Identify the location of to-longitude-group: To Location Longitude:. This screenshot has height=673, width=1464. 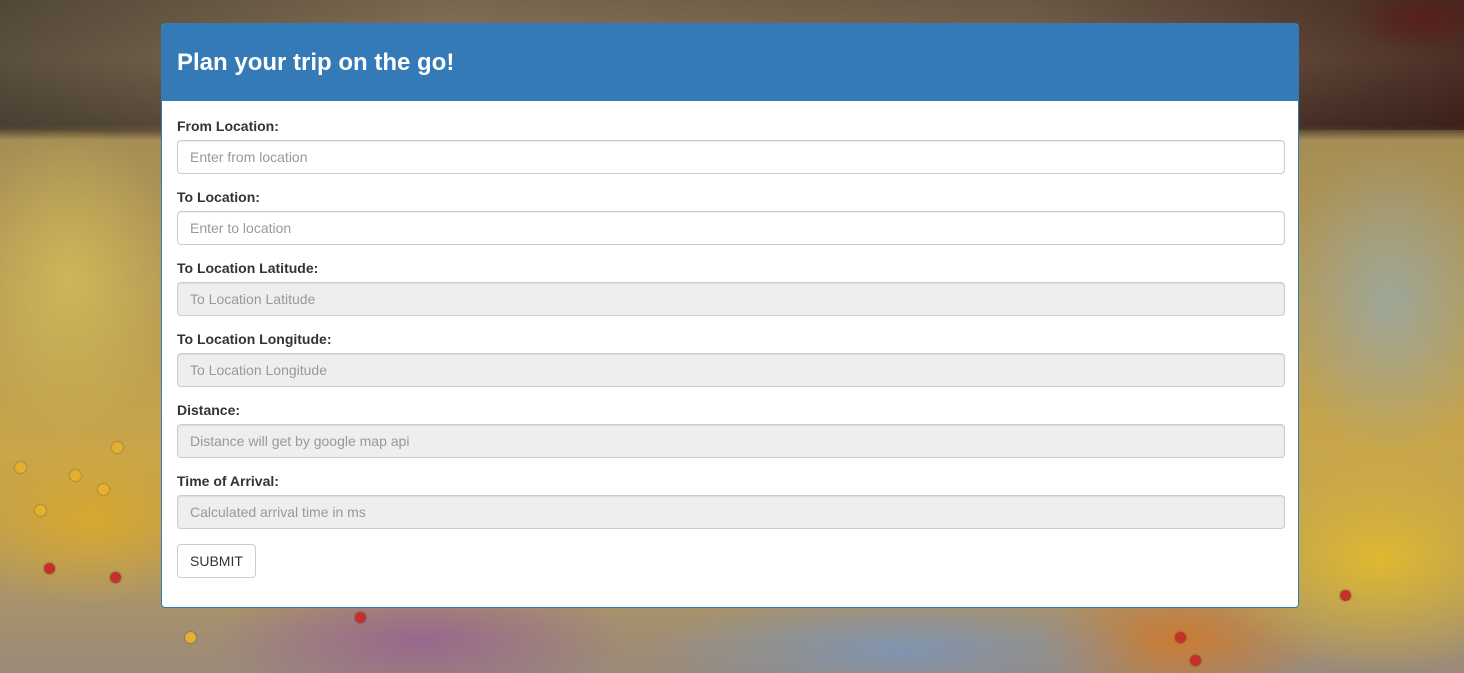
(731, 359).